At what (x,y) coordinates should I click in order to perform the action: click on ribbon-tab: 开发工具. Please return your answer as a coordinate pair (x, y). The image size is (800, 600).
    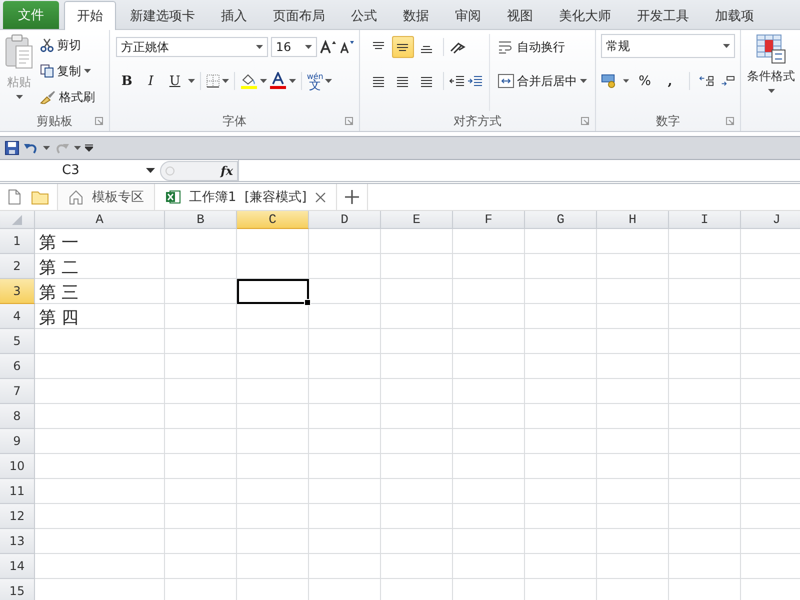
    Looking at the image, I should click on (663, 15).